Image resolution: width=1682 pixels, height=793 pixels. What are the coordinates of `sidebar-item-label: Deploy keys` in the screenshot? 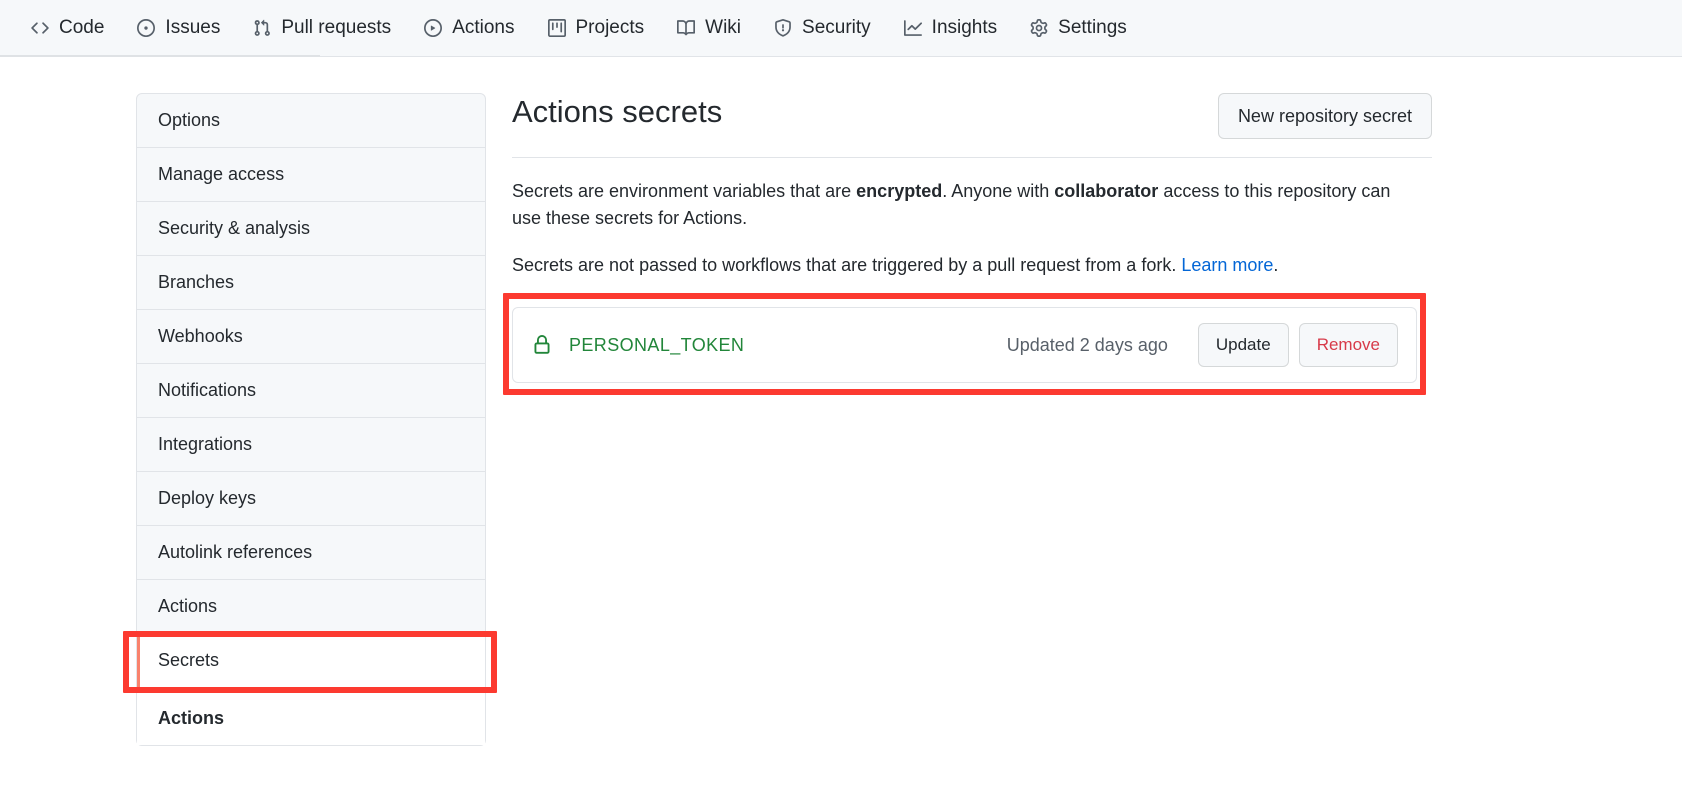 It's located at (207, 498).